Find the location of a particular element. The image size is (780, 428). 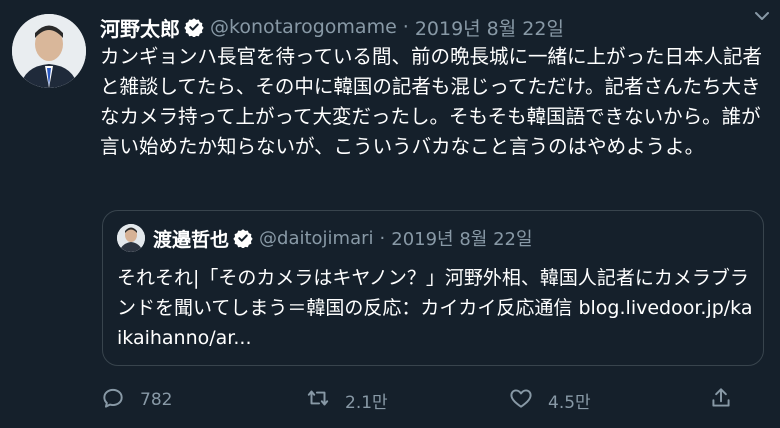

quote-author-avatar is located at coordinates (131, 238).